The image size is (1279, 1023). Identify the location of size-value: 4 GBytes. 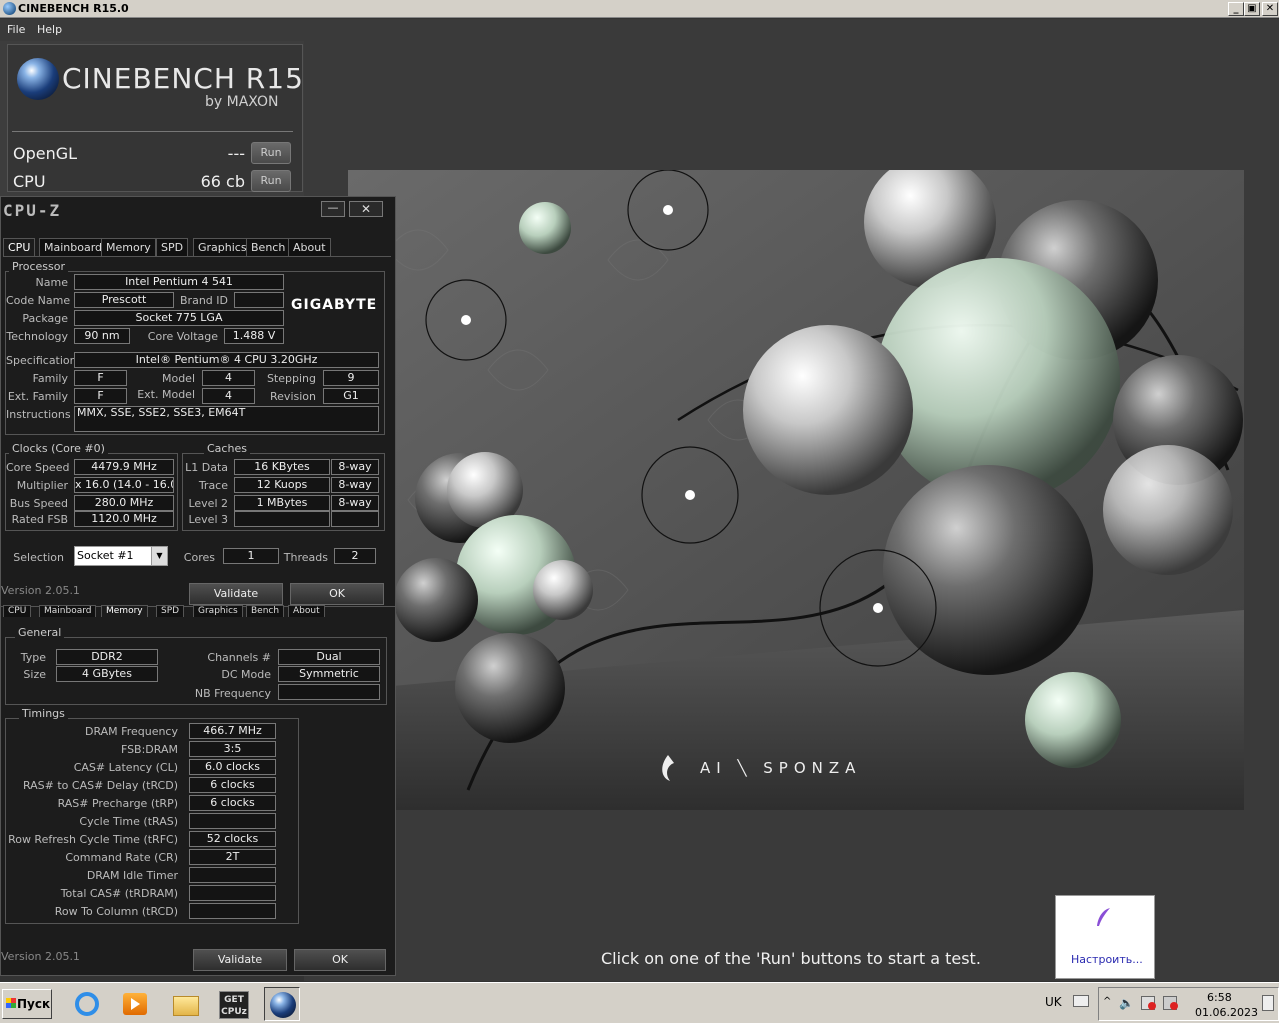
(107, 674).